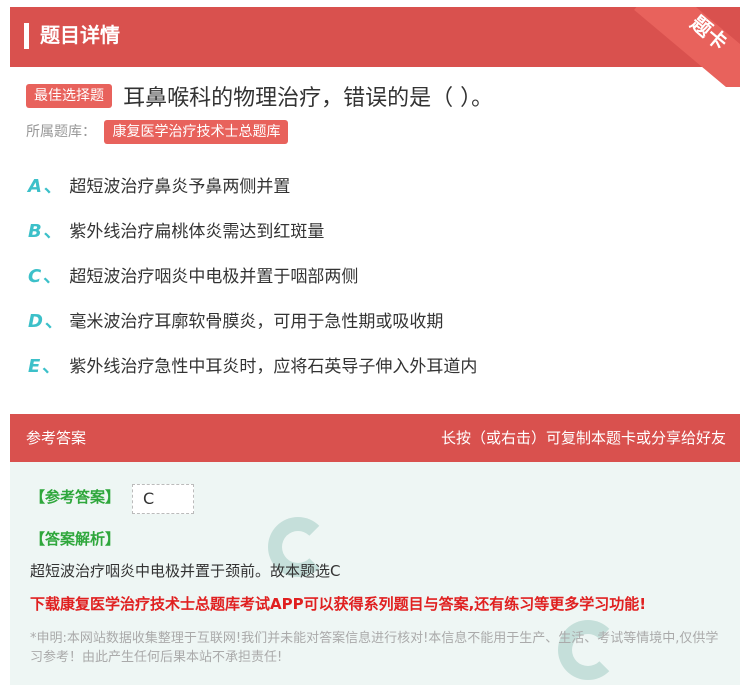 The width and height of the screenshot is (750, 685). What do you see at coordinates (61, 132) in the screenshot?
I see `bank-label: 所属题库：` at bounding box center [61, 132].